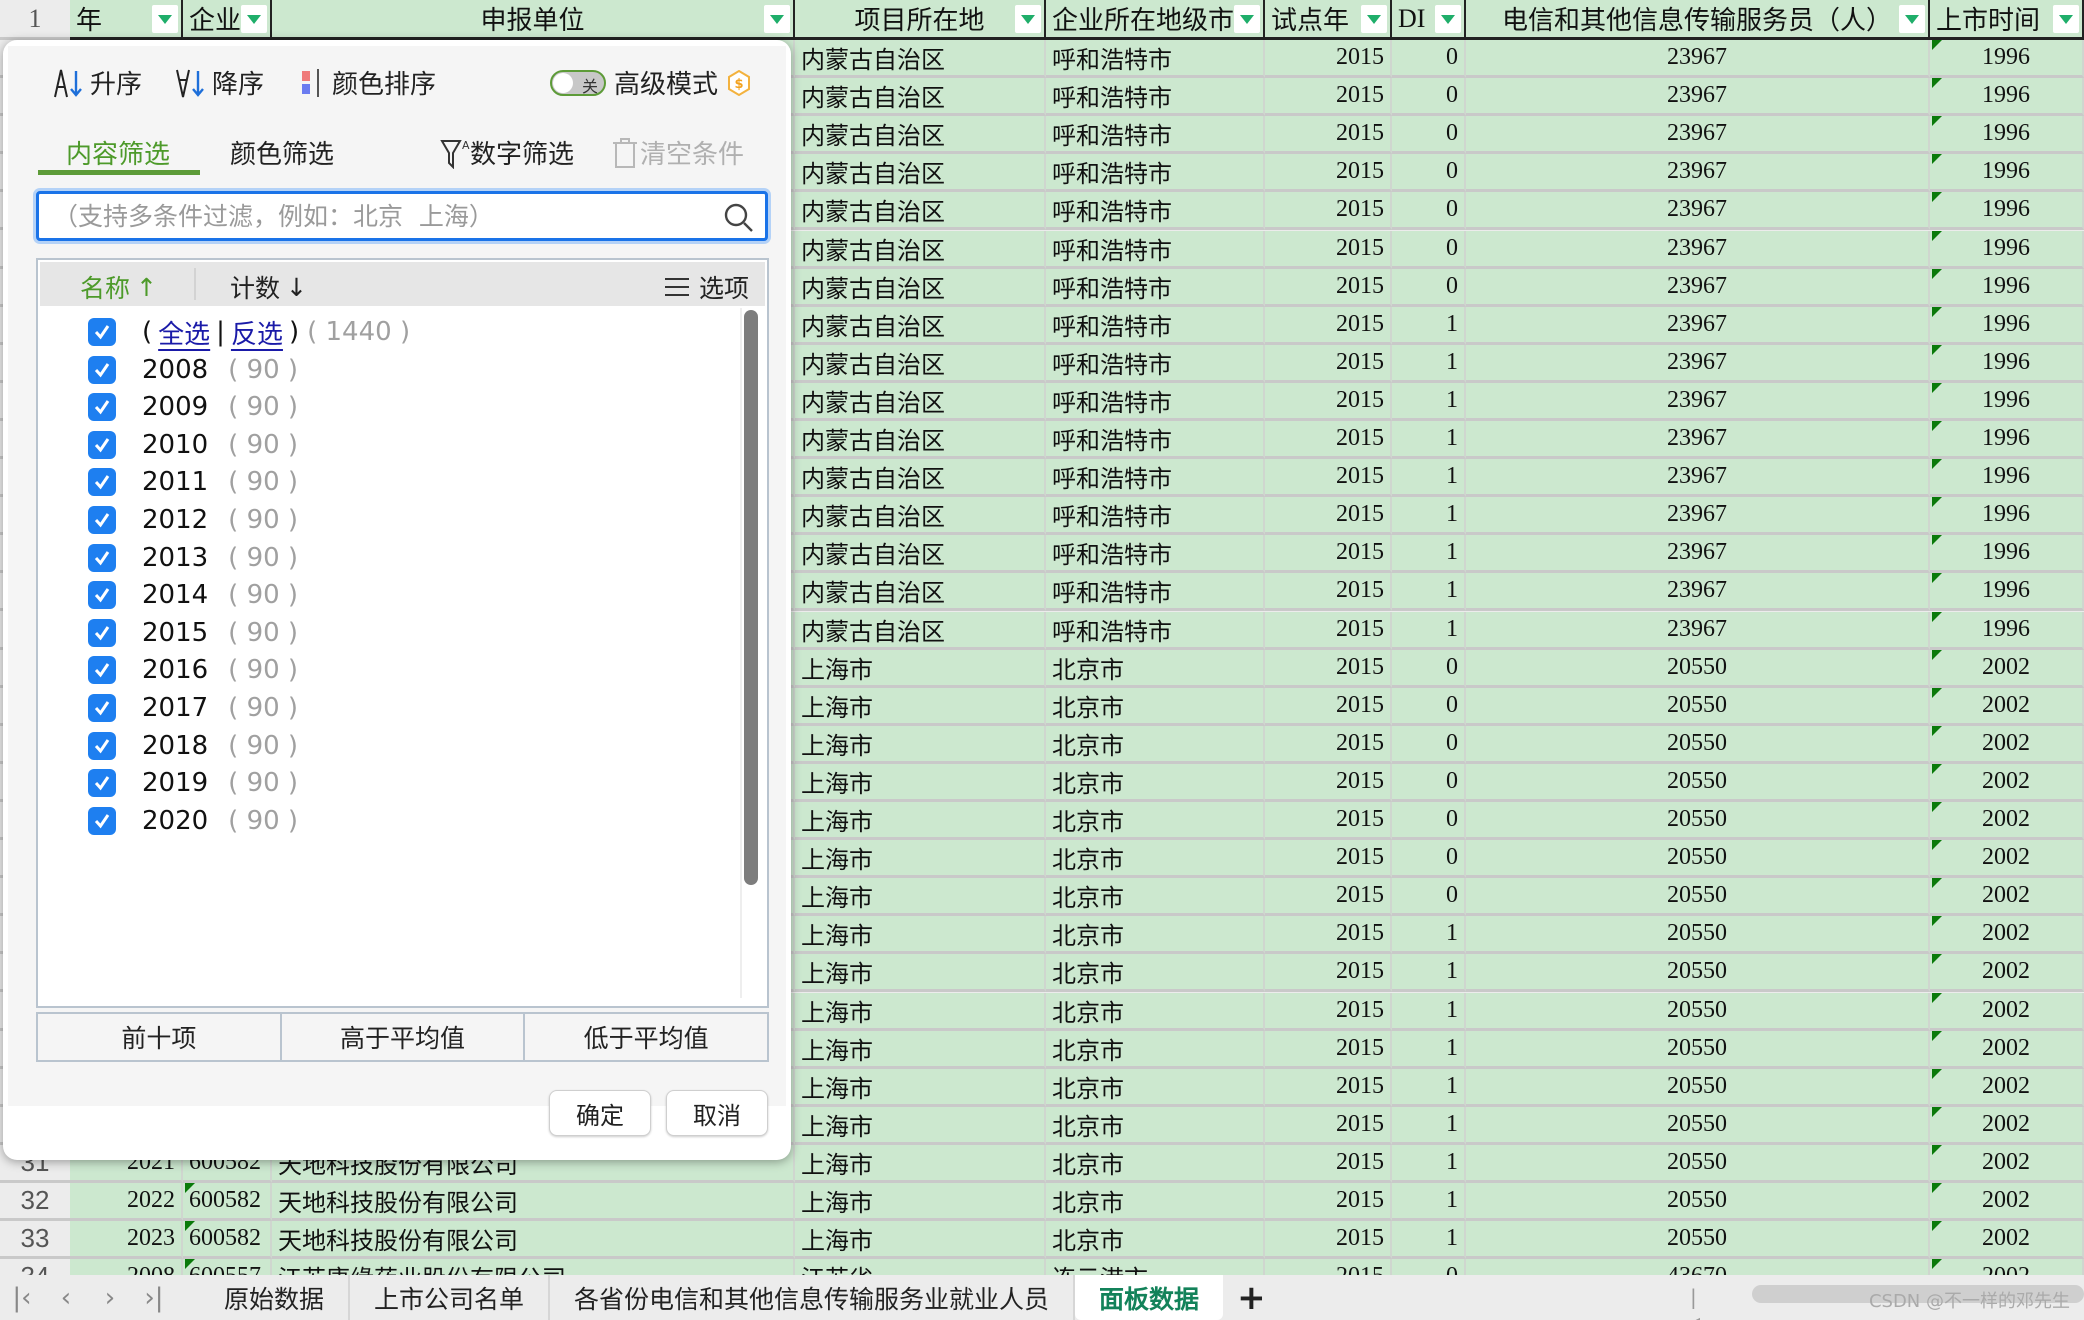 This screenshot has width=2084, height=1320. What do you see at coordinates (1155, 1267) in the screenshot?
I see `cell-city: 连云港市` at bounding box center [1155, 1267].